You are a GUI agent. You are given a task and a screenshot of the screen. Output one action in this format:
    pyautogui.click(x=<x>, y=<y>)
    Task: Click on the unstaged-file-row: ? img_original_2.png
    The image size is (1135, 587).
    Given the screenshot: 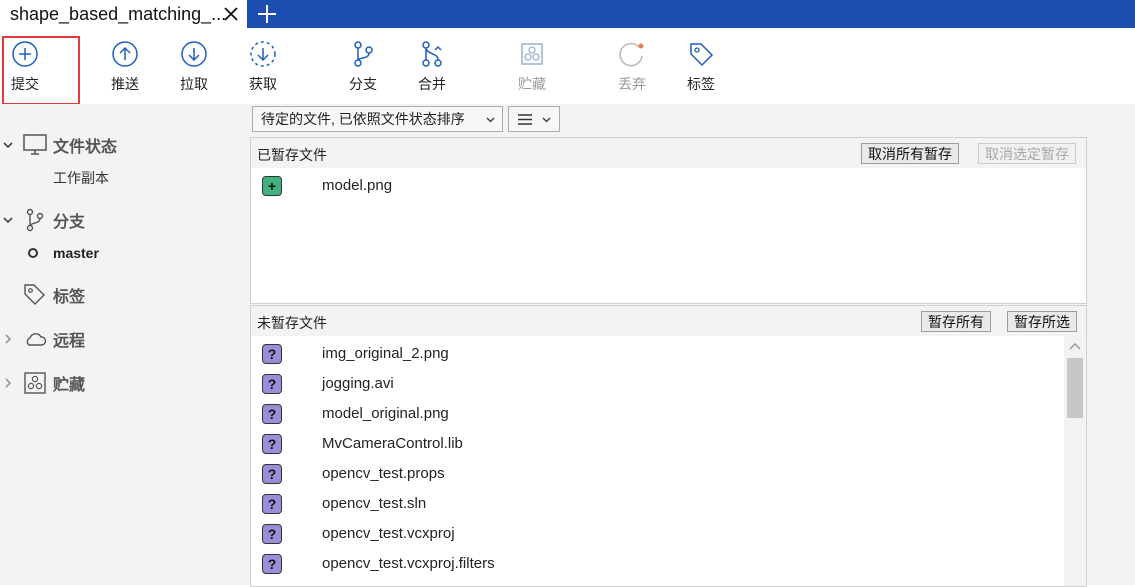 What is the action you would take?
    pyautogui.click(x=658, y=354)
    